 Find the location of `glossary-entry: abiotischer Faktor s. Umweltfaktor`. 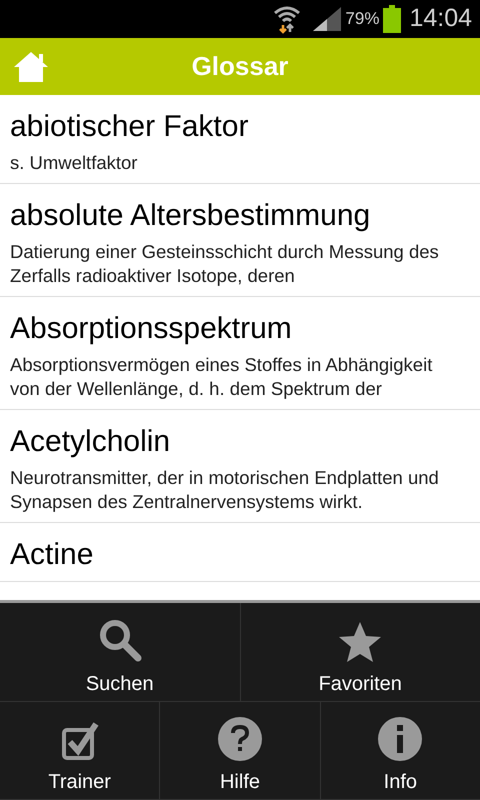

glossary-entry: abiotischer Faktor s. Umweltfaktor is located at coordinates (240, 139).